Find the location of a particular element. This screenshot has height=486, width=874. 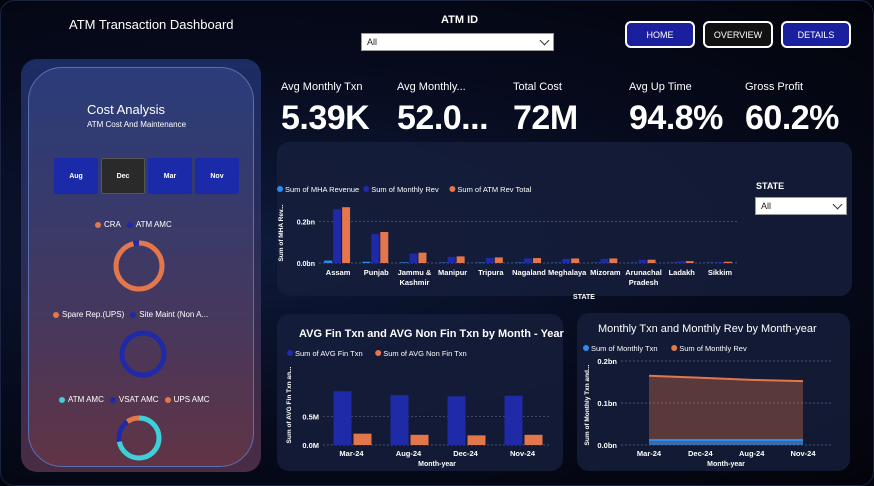

donut3-legend: ATM AMC VSAT AMC UPS AMC is located at coordinates (134, 399).